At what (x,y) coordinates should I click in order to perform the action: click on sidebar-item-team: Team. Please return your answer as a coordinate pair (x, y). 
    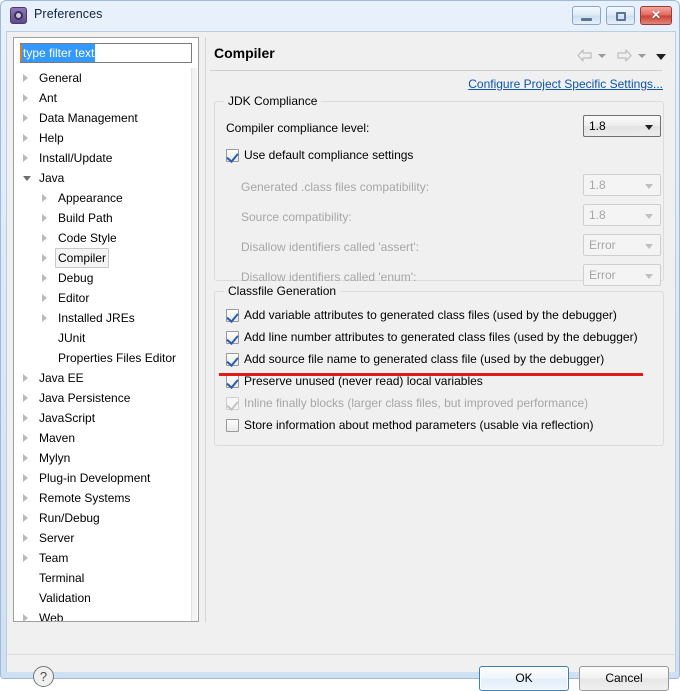
    Looking at the image, I should click on (107, 558).